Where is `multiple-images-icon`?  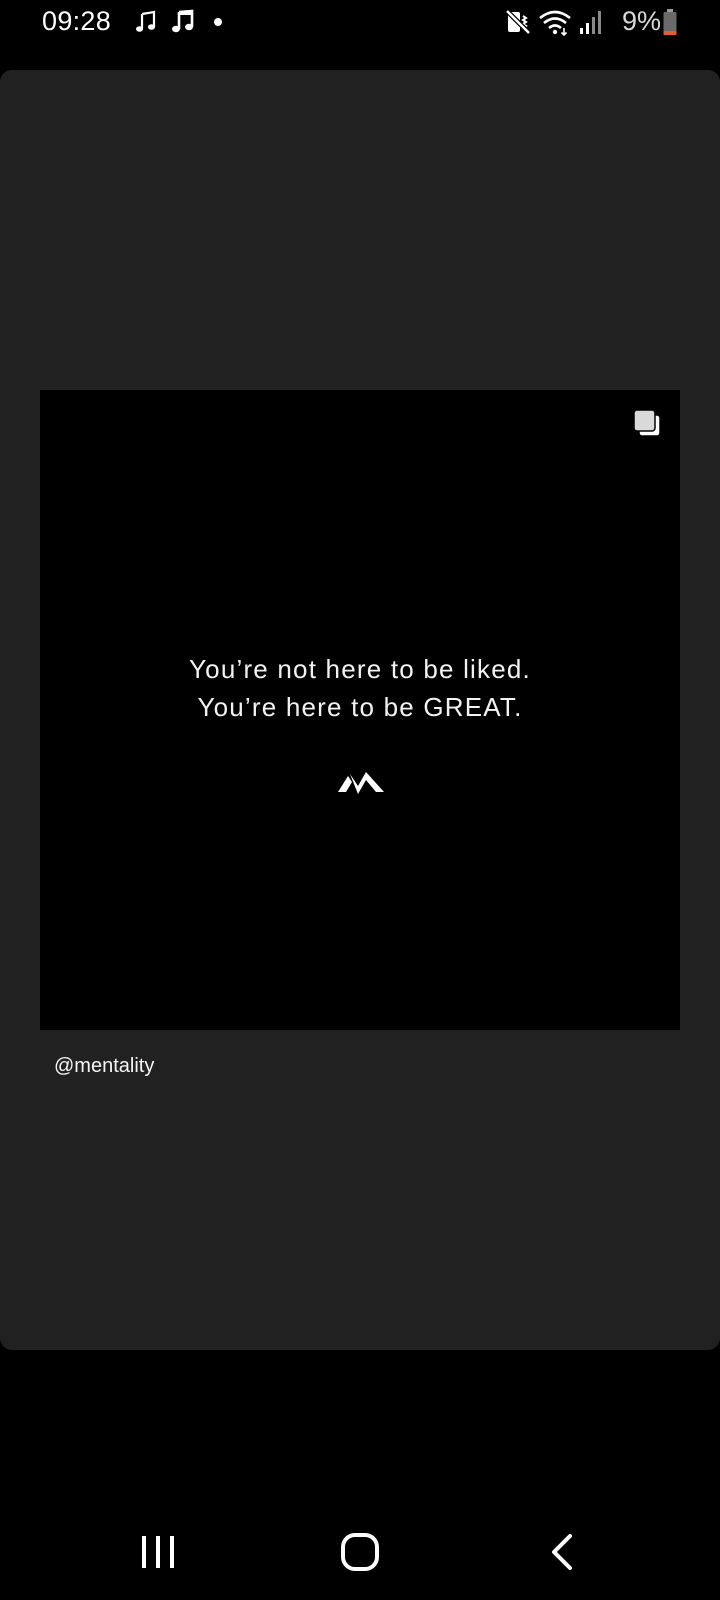
multiple-images-icon is located at coordinates (647, 423).